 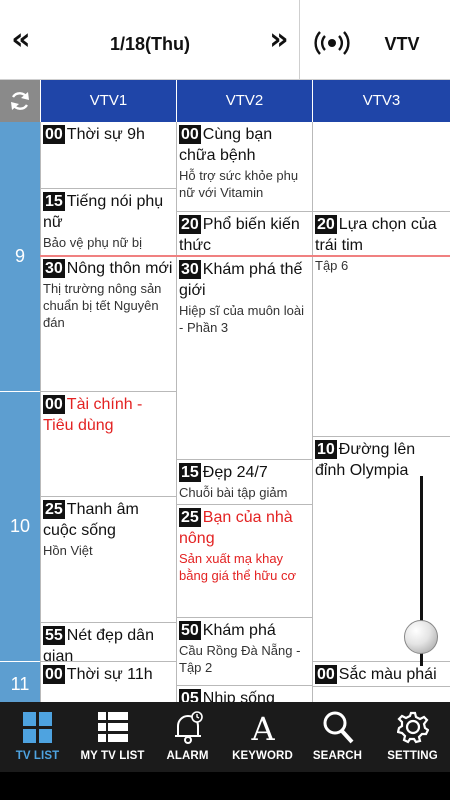 What do you see at coordinates (189, 727) in the screenshot?
I see `alarm-bell-icon` at bounding box center [189, 727].